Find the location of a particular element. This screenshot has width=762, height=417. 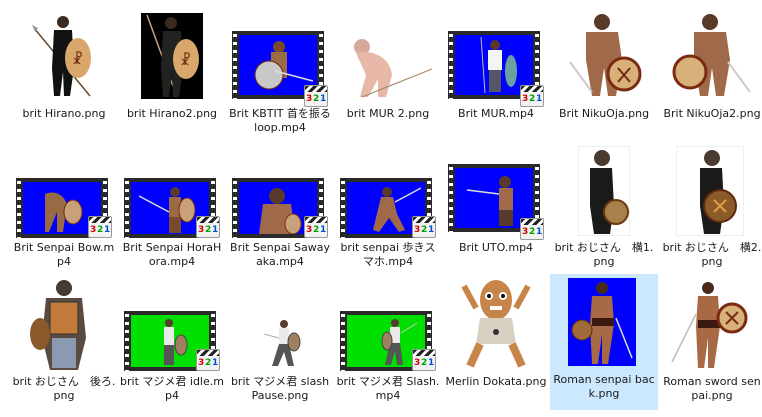

file-name: brit マジメ君 idle.mp4 is located at coordinates (172, 388).